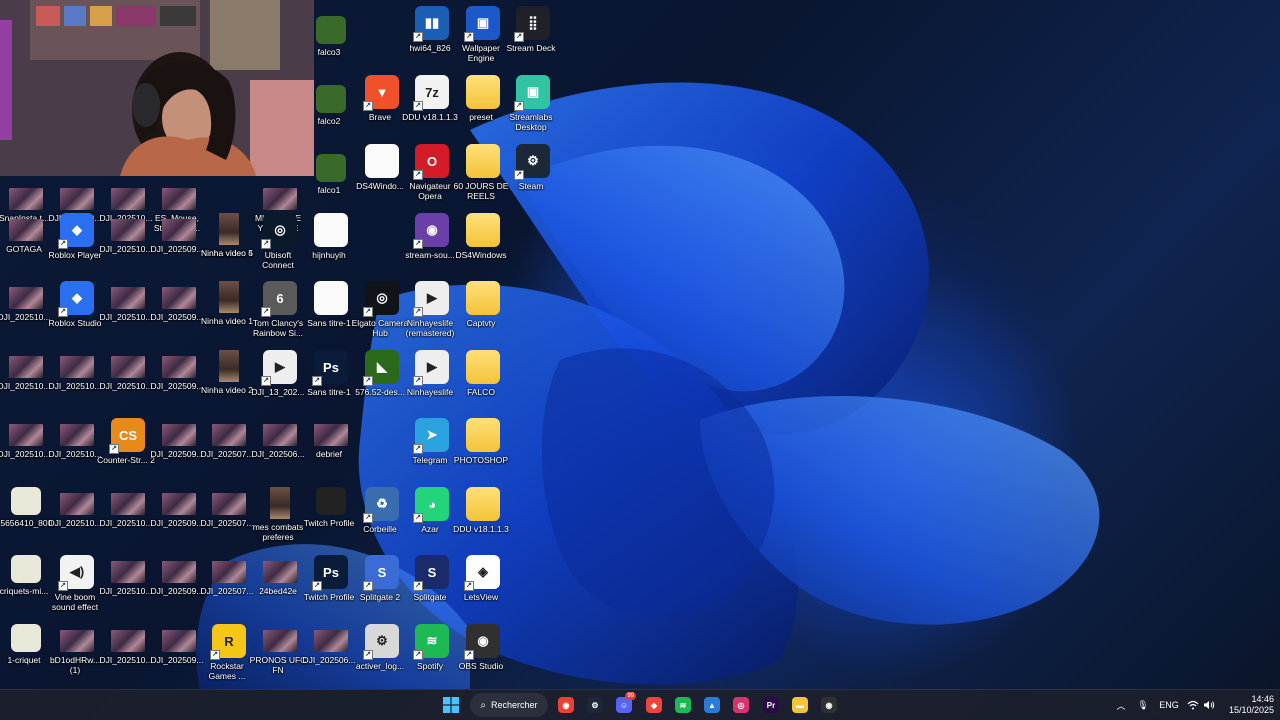  I want to click on desktop-icon: ♻ ↗ Corbeille, so click(382, 519).